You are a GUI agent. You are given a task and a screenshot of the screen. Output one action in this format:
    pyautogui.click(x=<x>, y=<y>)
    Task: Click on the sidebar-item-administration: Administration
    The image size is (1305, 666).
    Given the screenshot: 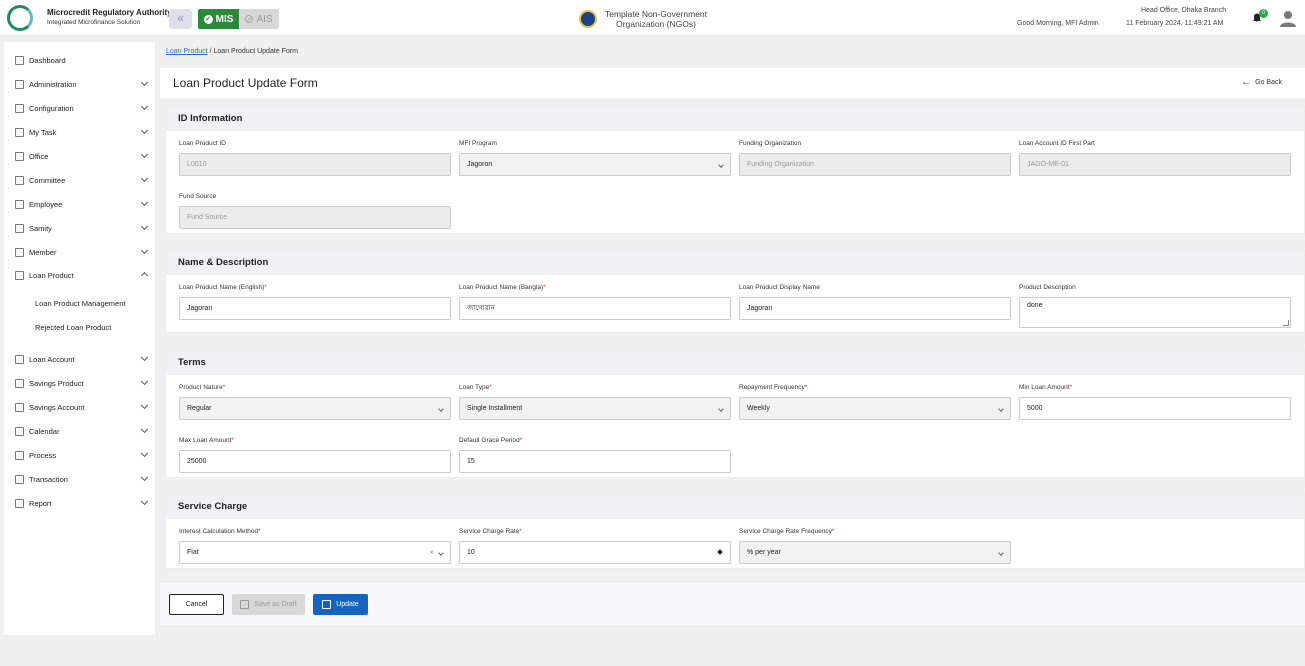 What is the action you would take?
    pyautogui.click(x=82, y=84)
    